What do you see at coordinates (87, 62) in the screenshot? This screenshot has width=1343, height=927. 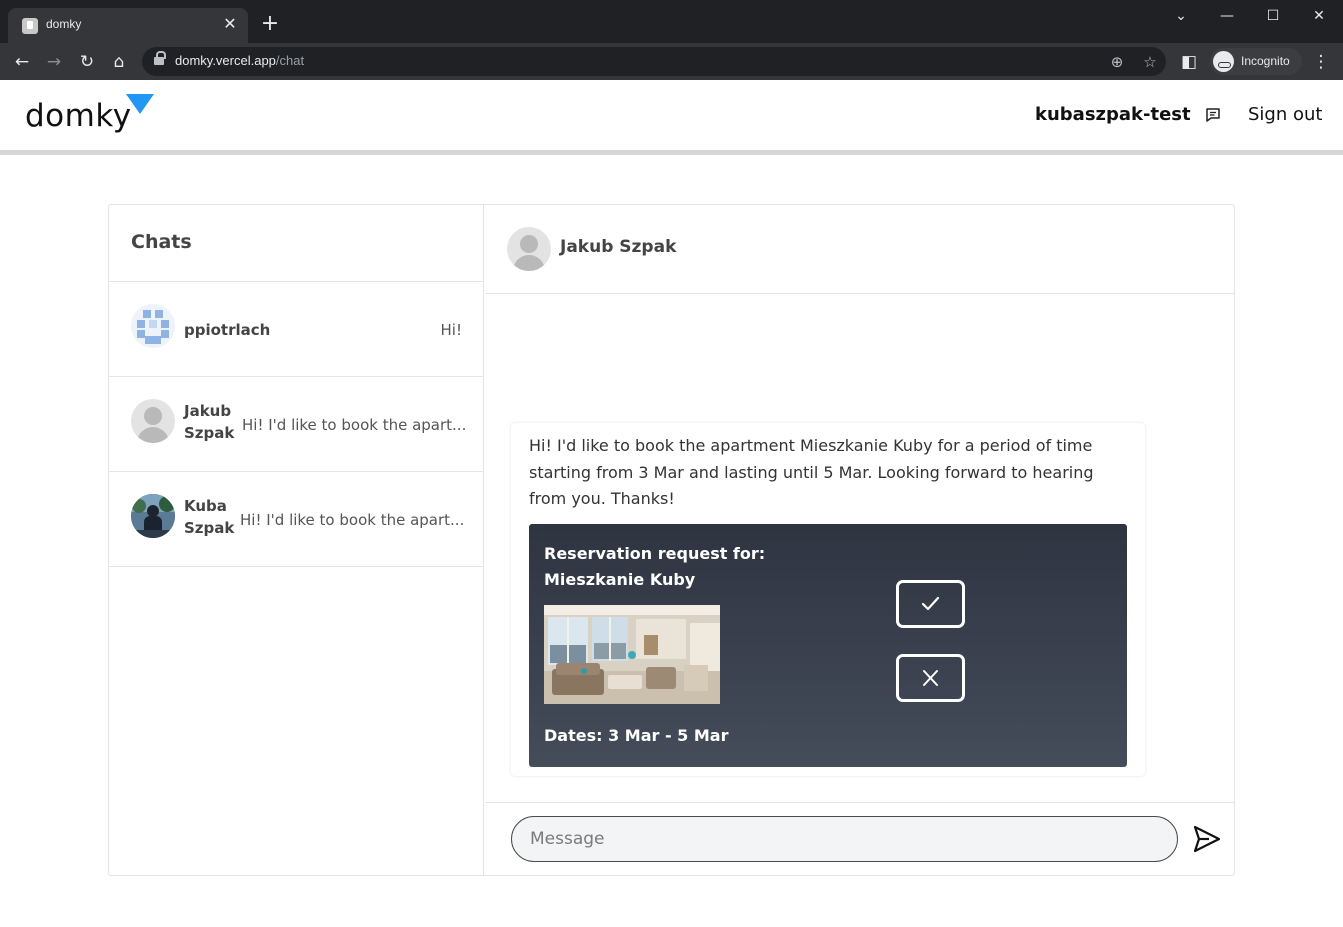 I see `reload-icon: ↻` at bounding box center [87, 62].